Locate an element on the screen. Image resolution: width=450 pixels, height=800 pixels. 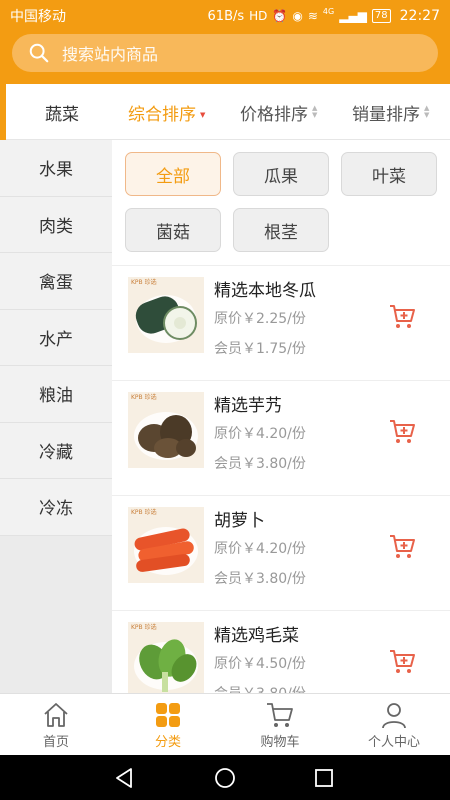
sort-sales: 销量排序 ▲ ▼ is located at coordinates (390, 112).